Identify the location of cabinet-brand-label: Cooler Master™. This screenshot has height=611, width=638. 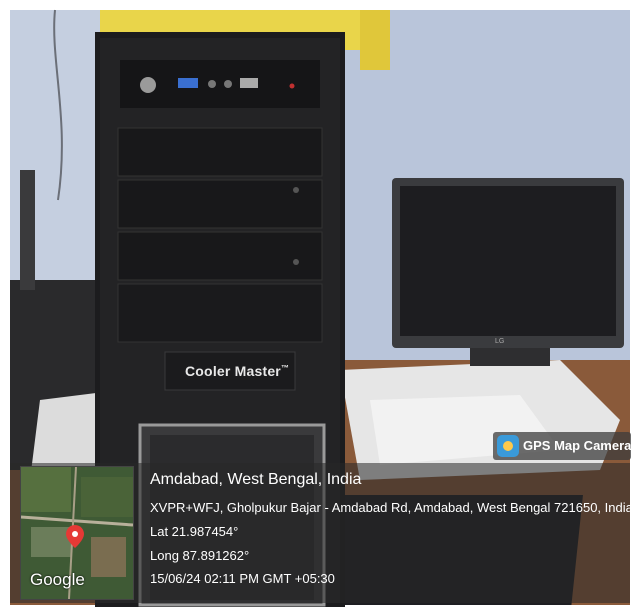
(237, 371).